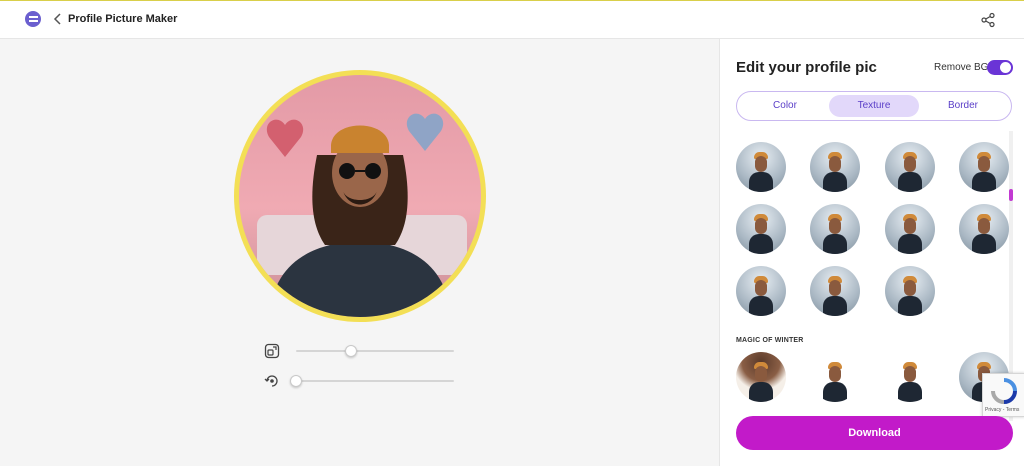 The height and width of the screenshot is (466, 1024). I want to click on size-slider-track, so click(375, 351).